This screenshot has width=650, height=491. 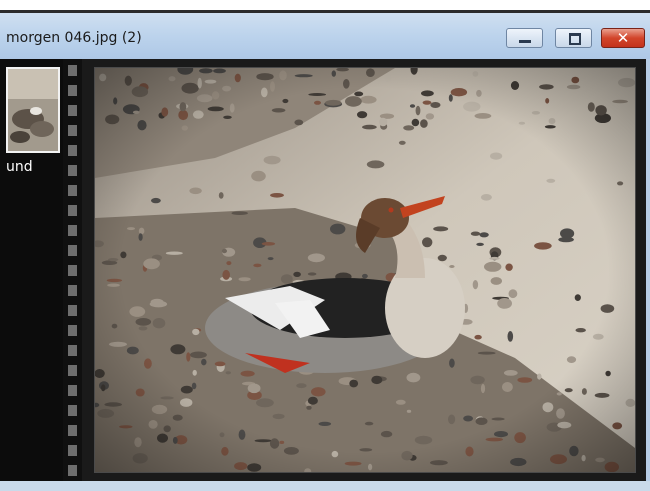 I want to click on filmstrip-panel: und, so click(x=31, y=270).